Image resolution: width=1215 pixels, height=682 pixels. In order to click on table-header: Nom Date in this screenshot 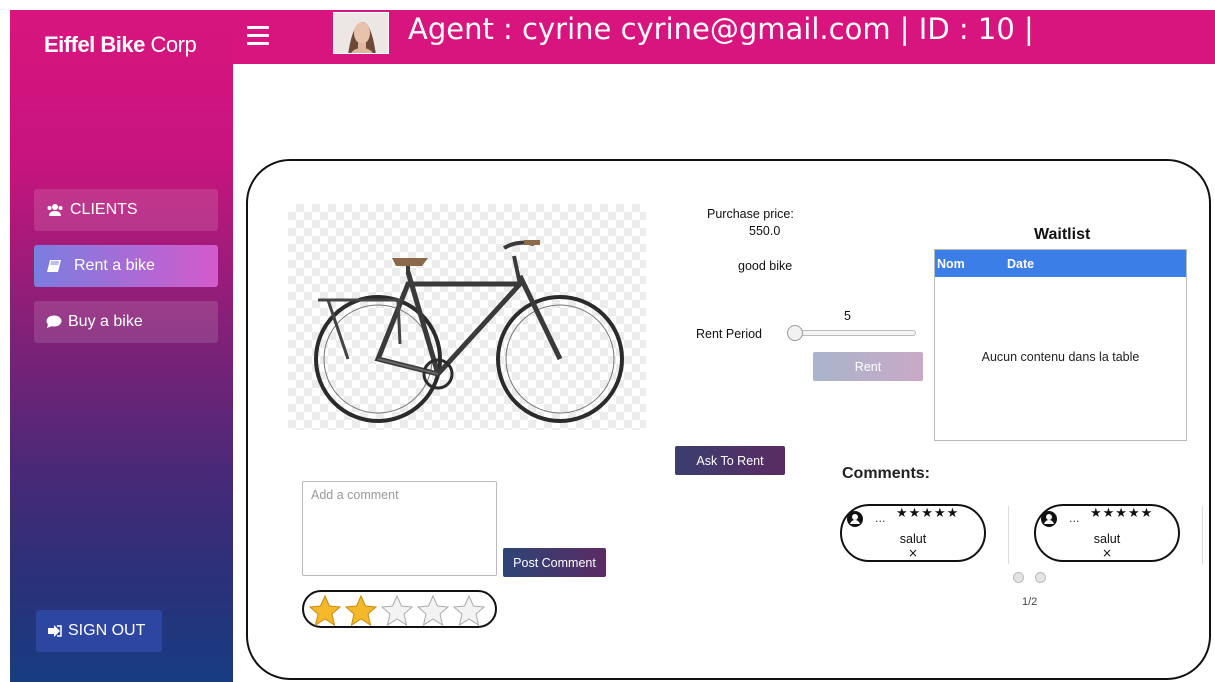, I will do `click(1060, 263)`.